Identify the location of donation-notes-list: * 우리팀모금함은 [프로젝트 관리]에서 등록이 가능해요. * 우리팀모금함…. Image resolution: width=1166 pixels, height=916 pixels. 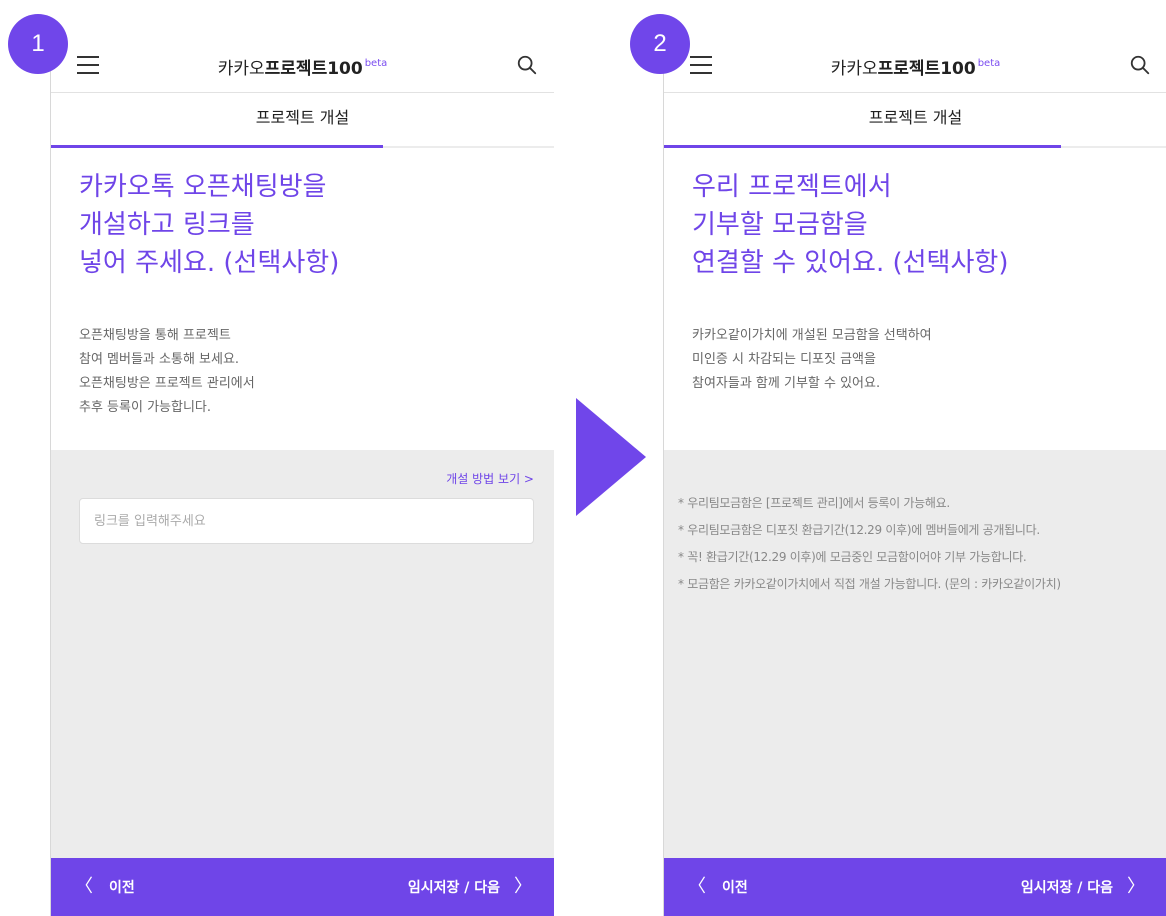
(918, 544).